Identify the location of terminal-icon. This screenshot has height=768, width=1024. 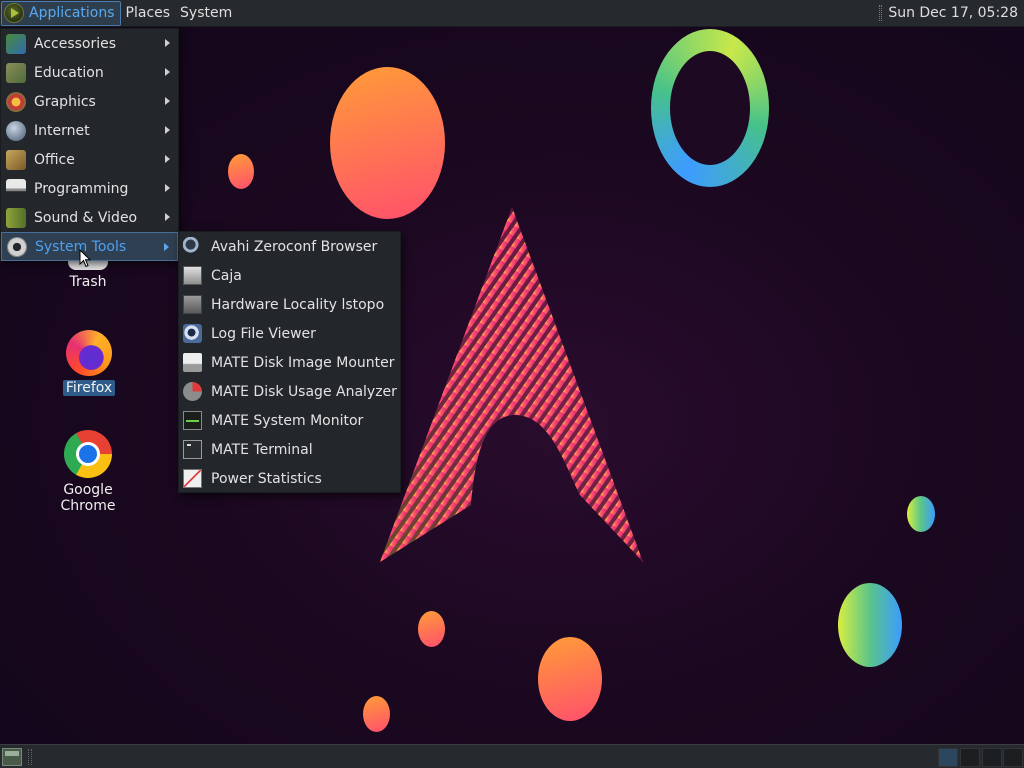
(192, 449).